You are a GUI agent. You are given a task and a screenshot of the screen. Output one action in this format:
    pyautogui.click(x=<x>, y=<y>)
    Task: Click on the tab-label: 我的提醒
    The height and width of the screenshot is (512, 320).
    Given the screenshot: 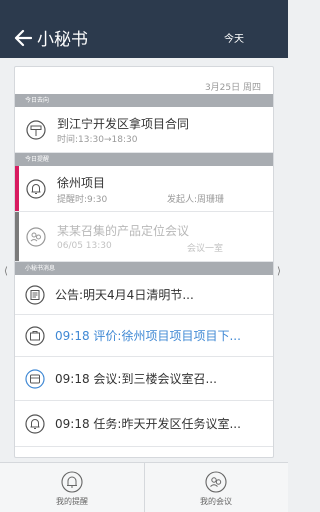 What is the action you would take?
    pyautogui.click(x=72, y=501)
    